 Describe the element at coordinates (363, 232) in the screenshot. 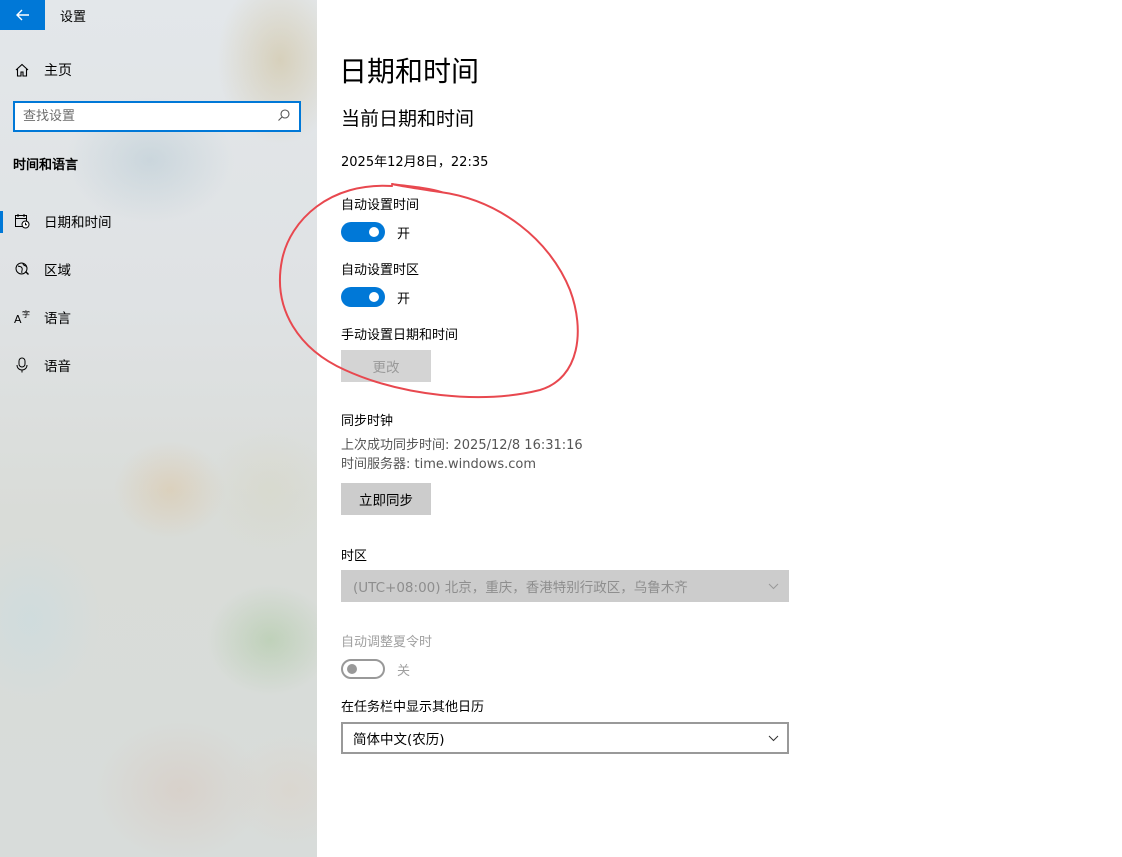

I see `auto-time-toggle` at that location.